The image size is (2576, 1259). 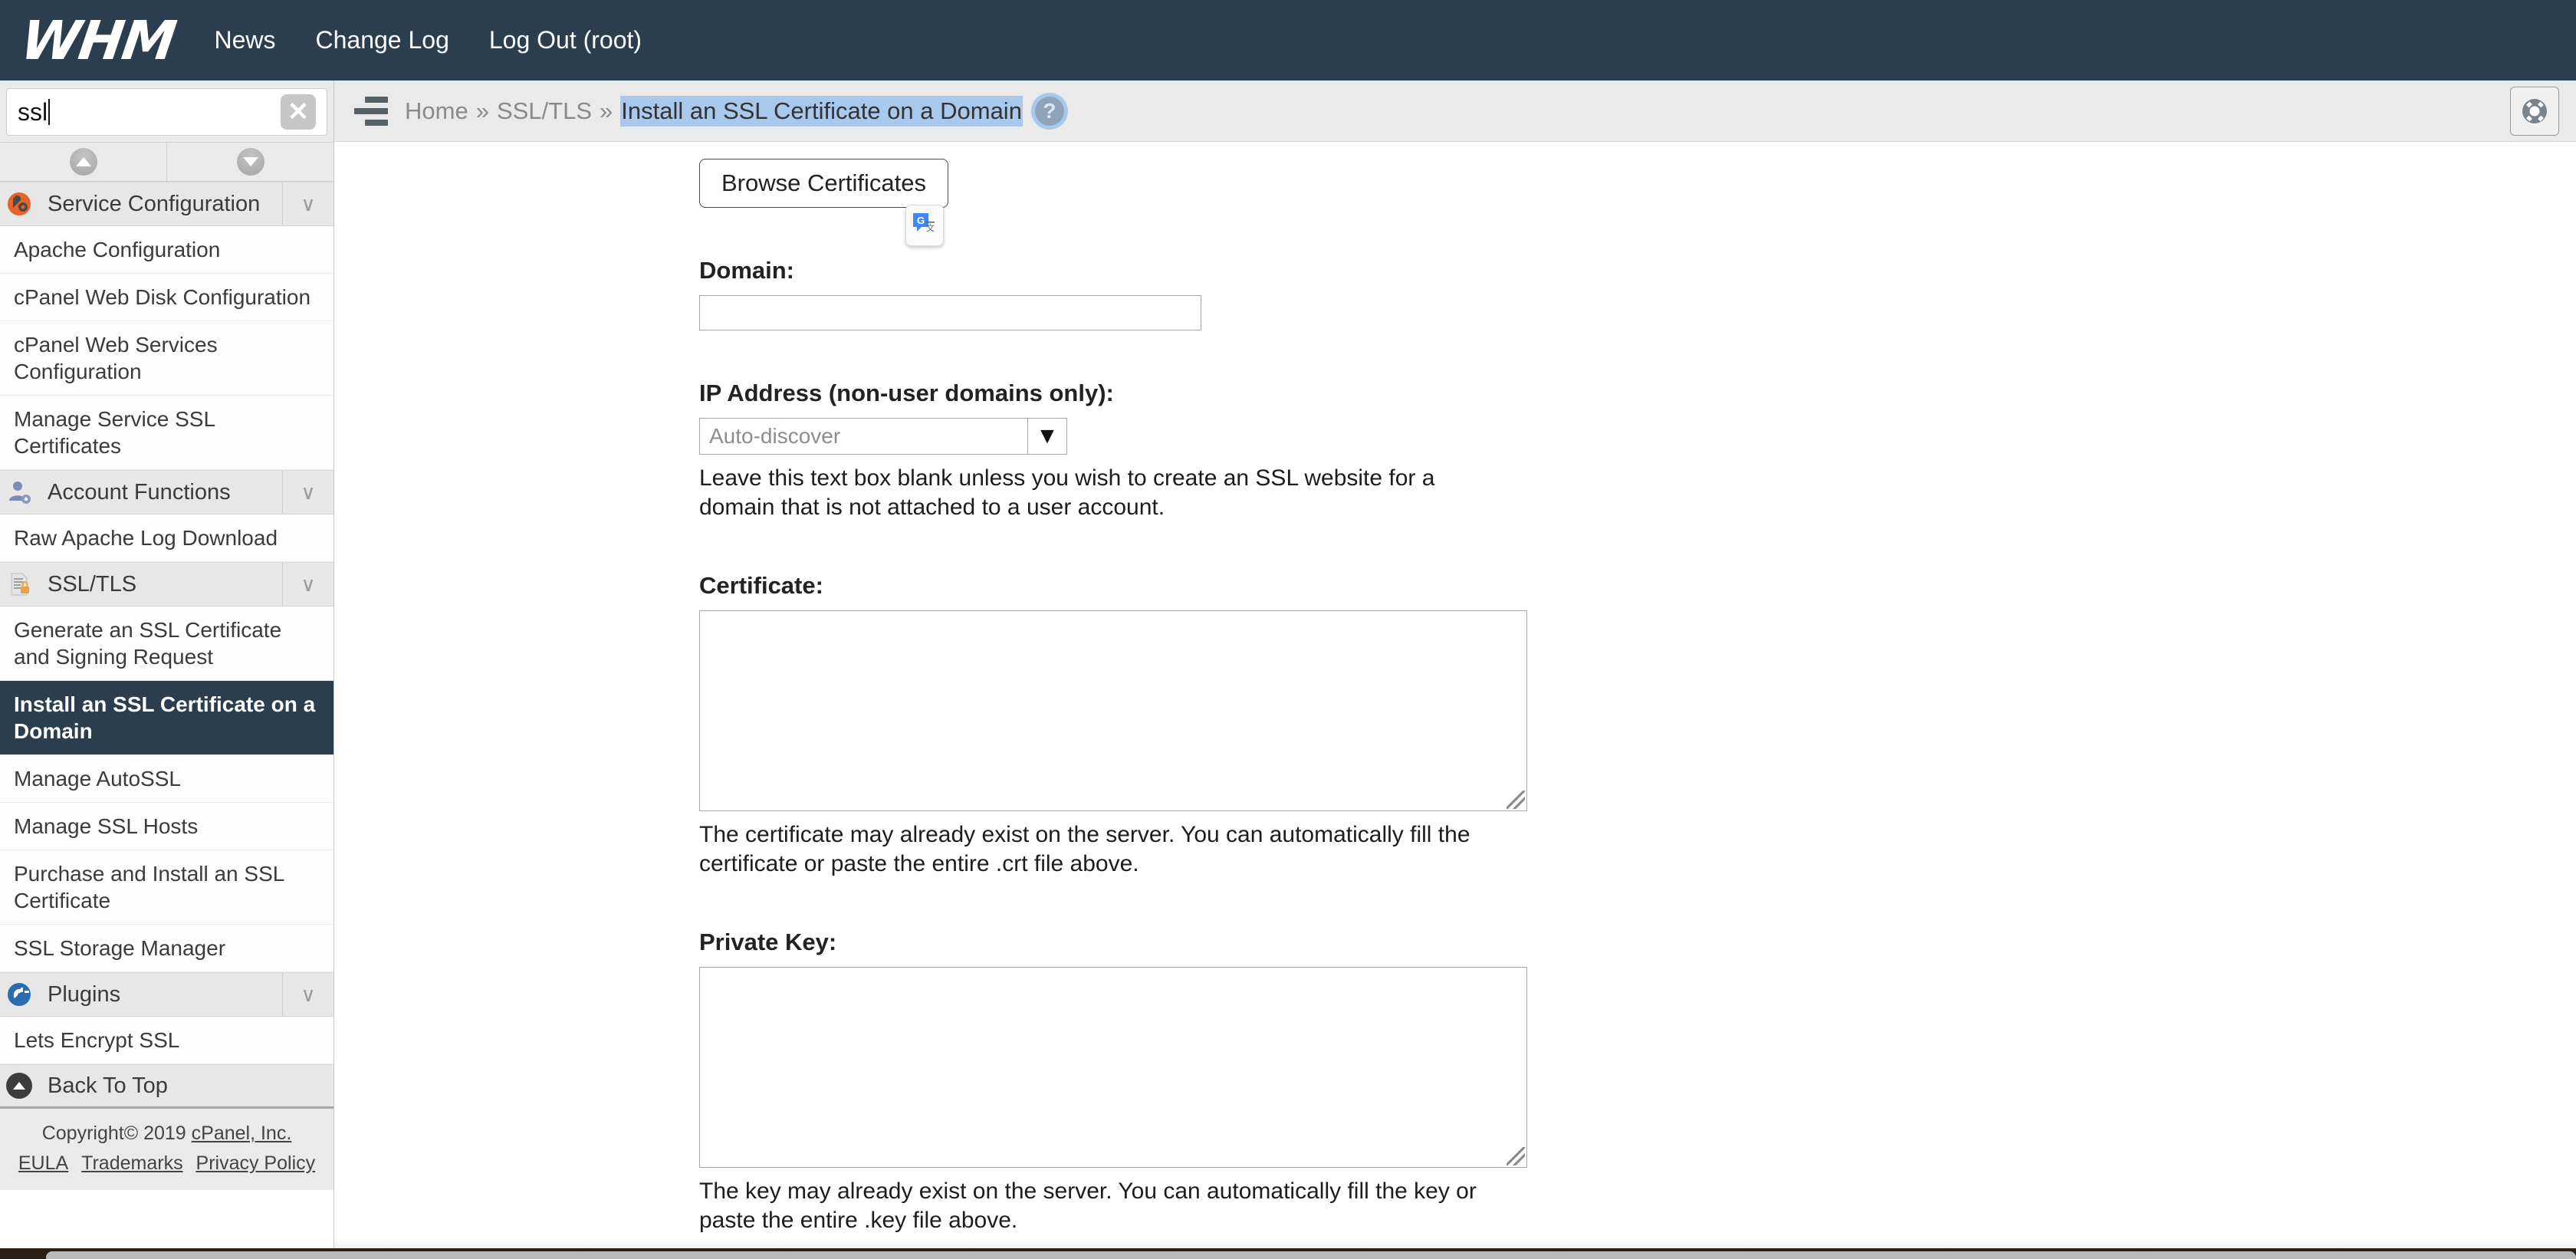 I want to click on cpanel-inc-link: cPanel, Inc., so click(x=242, y=1133).